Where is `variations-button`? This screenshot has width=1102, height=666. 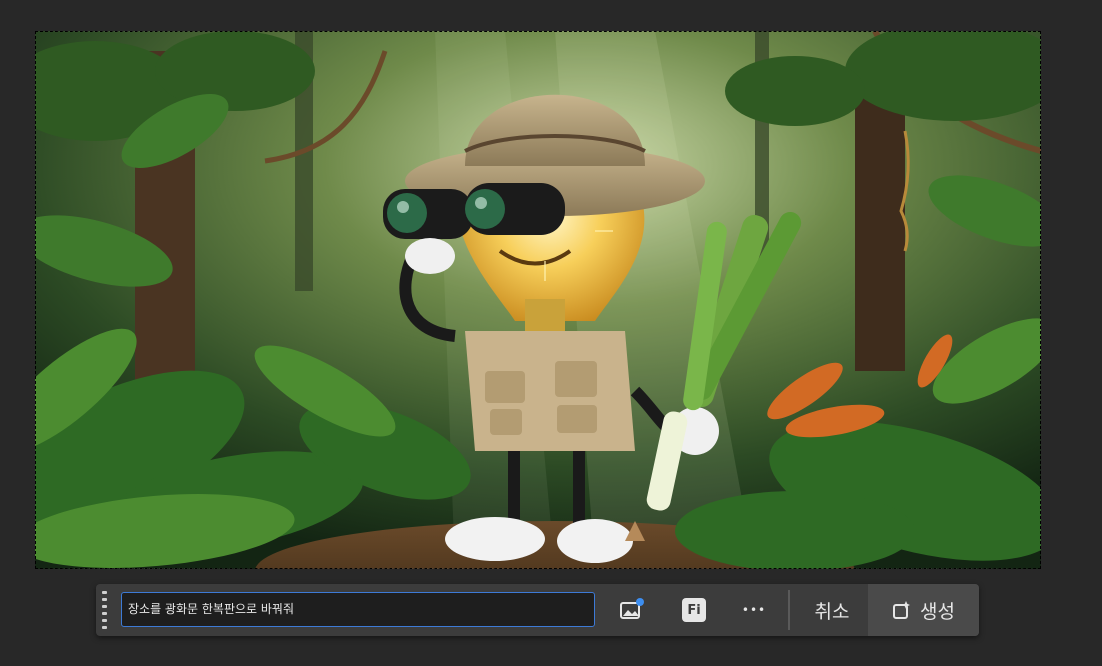
variations-button is located at coordinates (632, 610).